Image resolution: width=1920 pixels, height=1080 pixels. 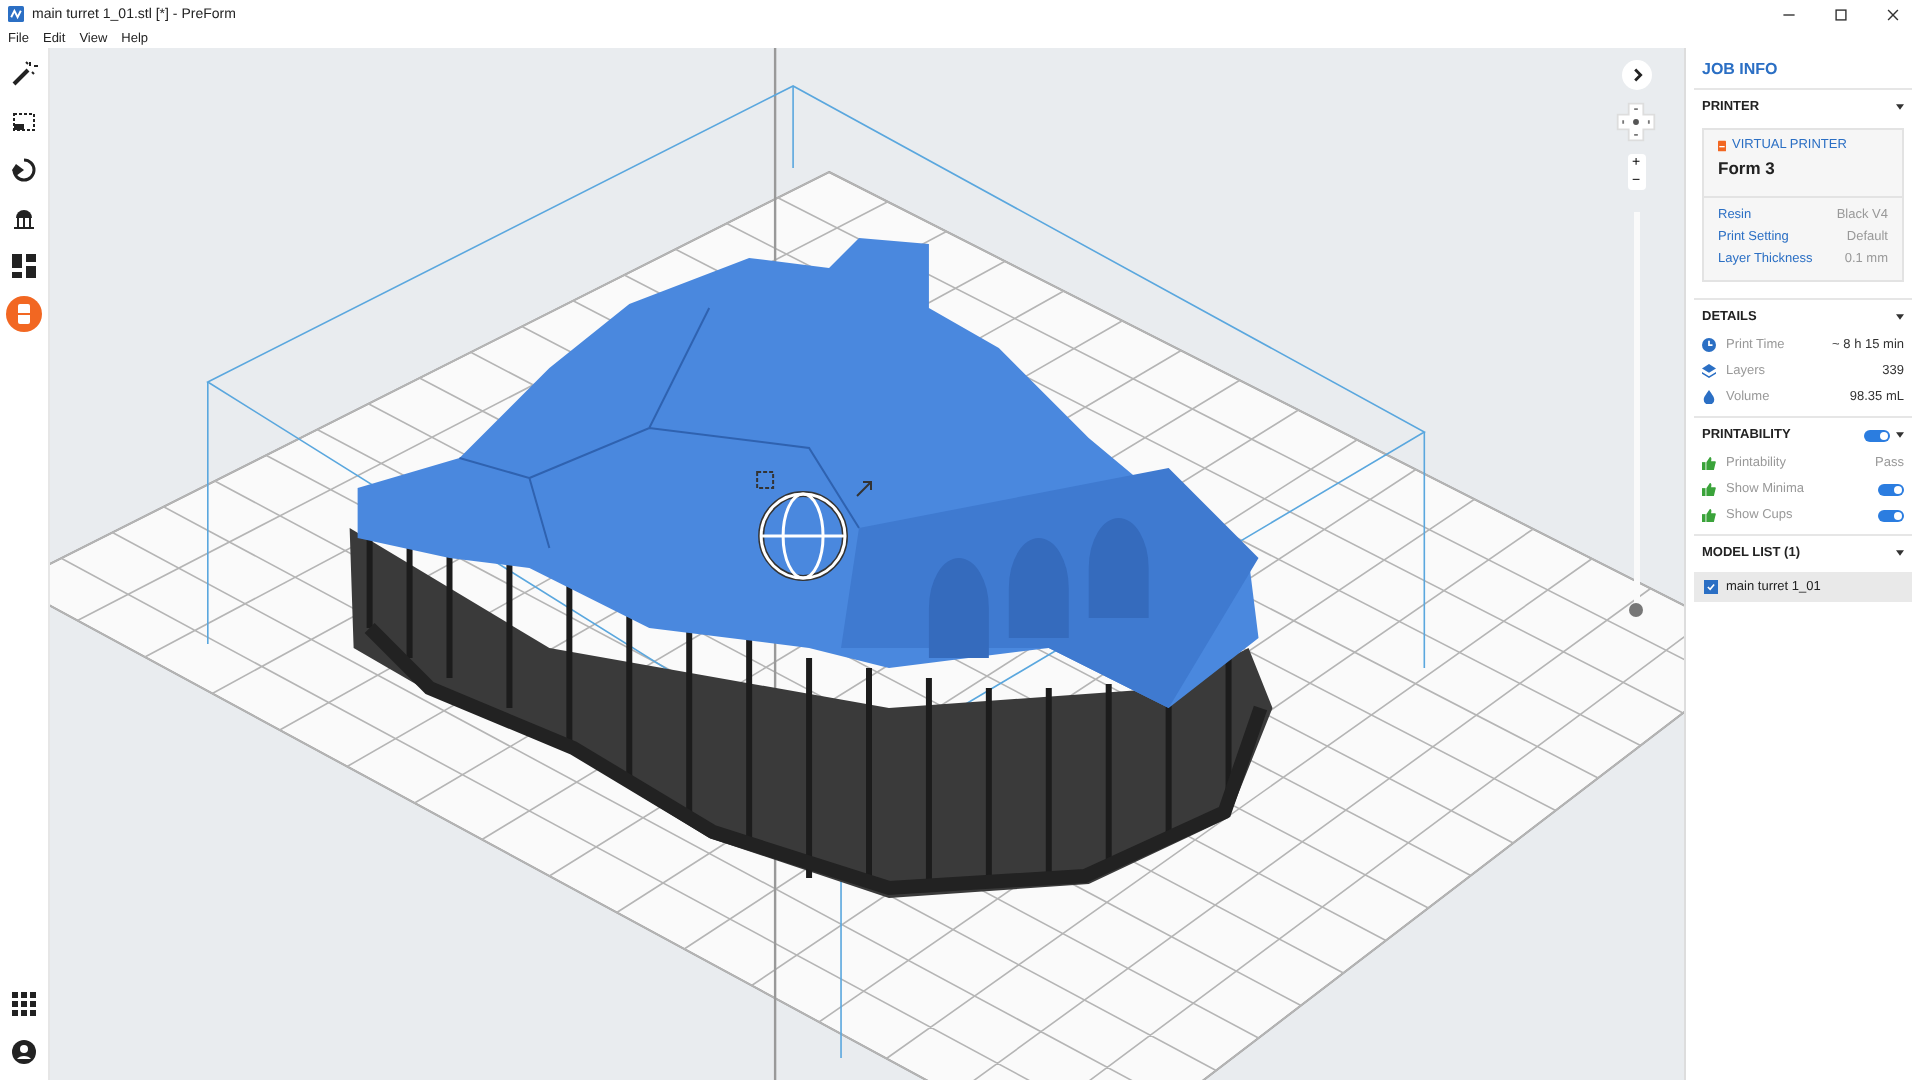 What do you see at coordinates (765, 480) in the screenshot?
I see `move-handle-icon` at bounding box center [765, 480].